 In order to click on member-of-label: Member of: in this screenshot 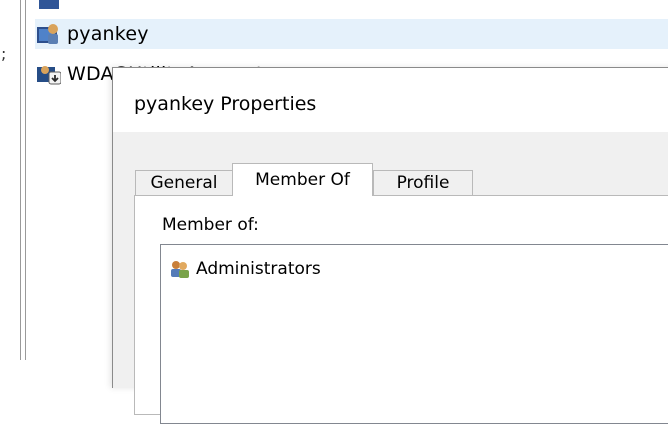, I will do `click(210, 225)`.